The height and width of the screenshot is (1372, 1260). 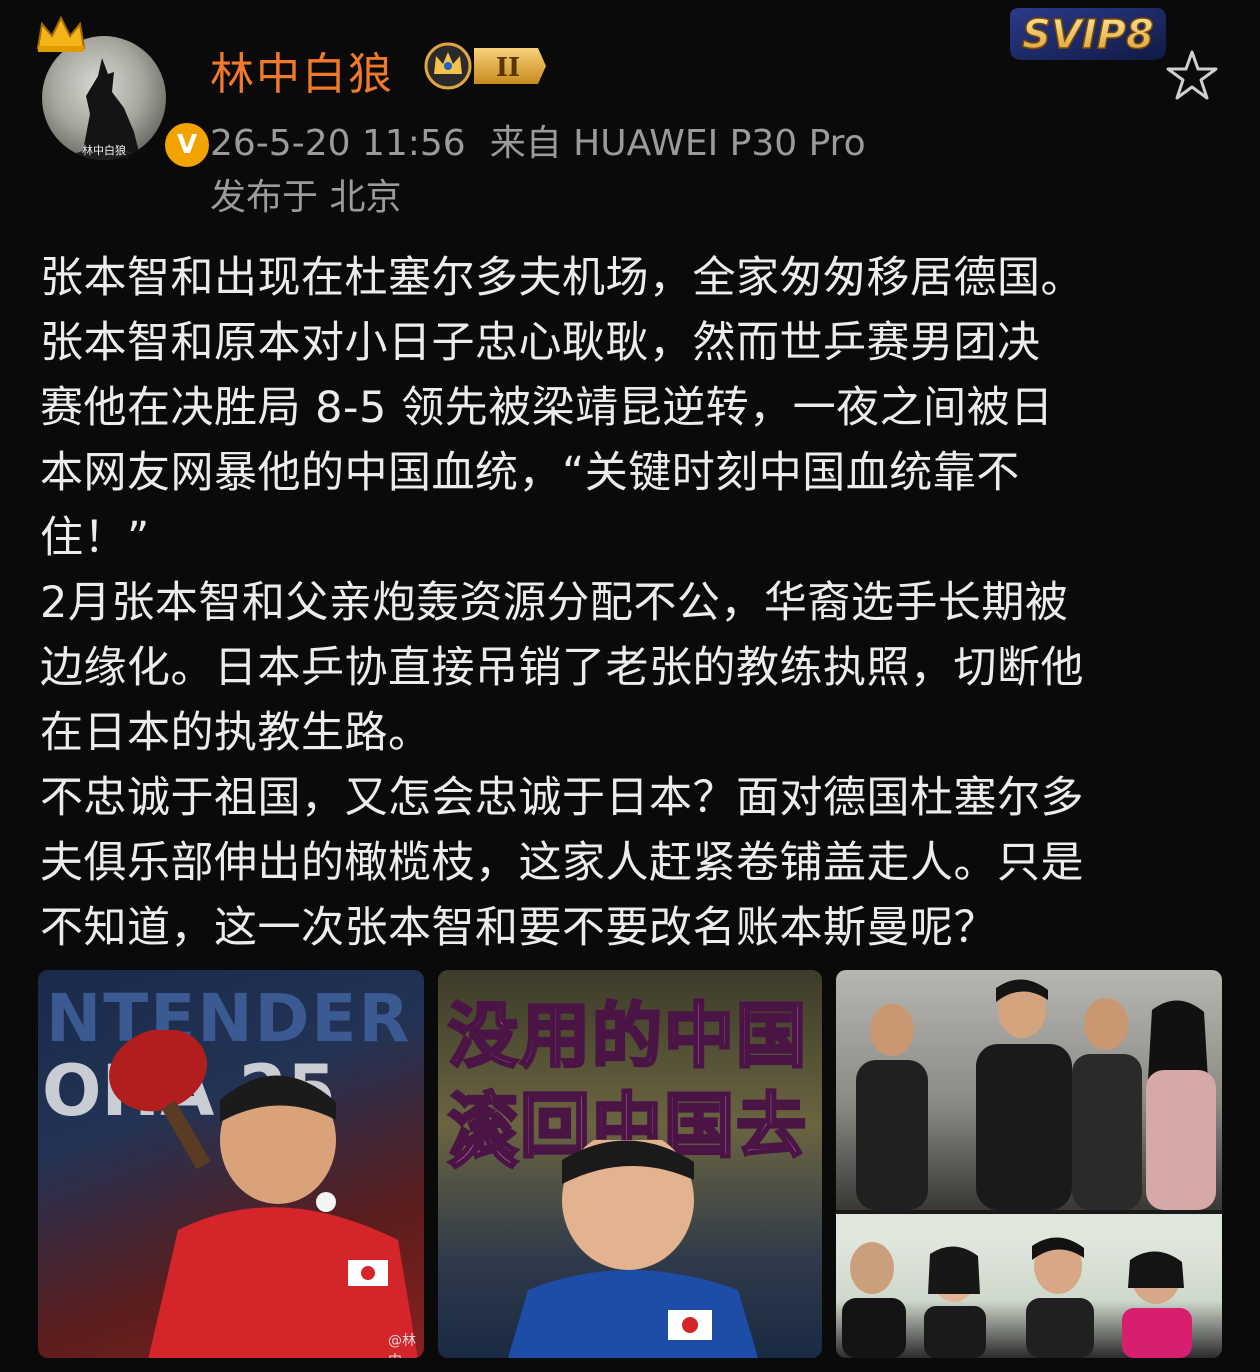 I want to click on avatar: 林中白狼, so click(x=104, y=98).